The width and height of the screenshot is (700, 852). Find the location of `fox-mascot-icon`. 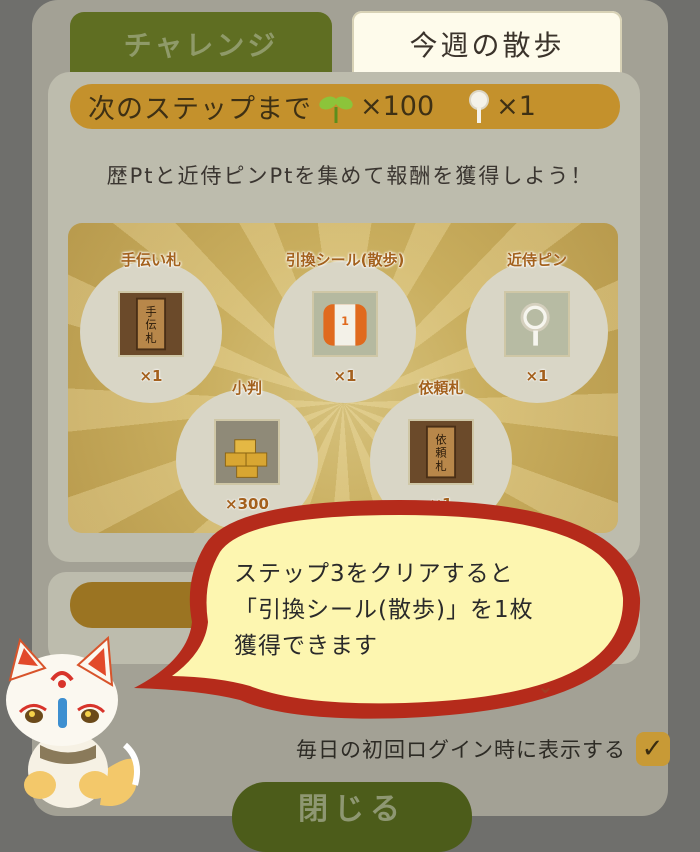

fox-mascot-icon is located at coordinates (73, 721).